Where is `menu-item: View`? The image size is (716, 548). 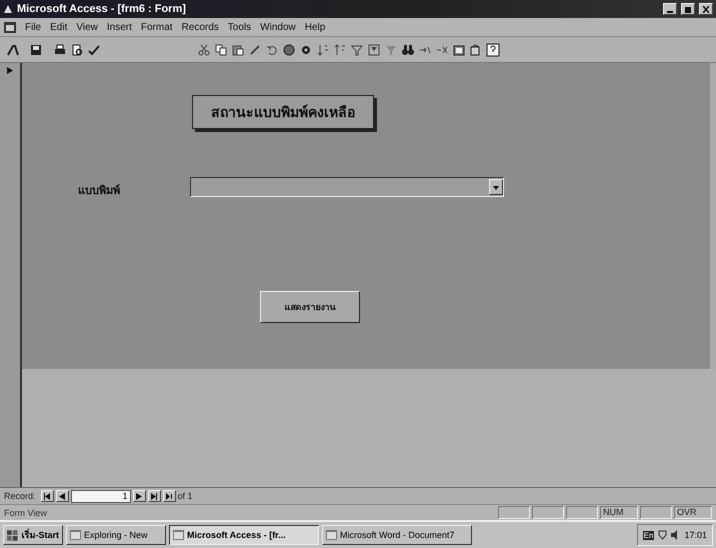
menu-item: View is located at coordinates (87, 27).